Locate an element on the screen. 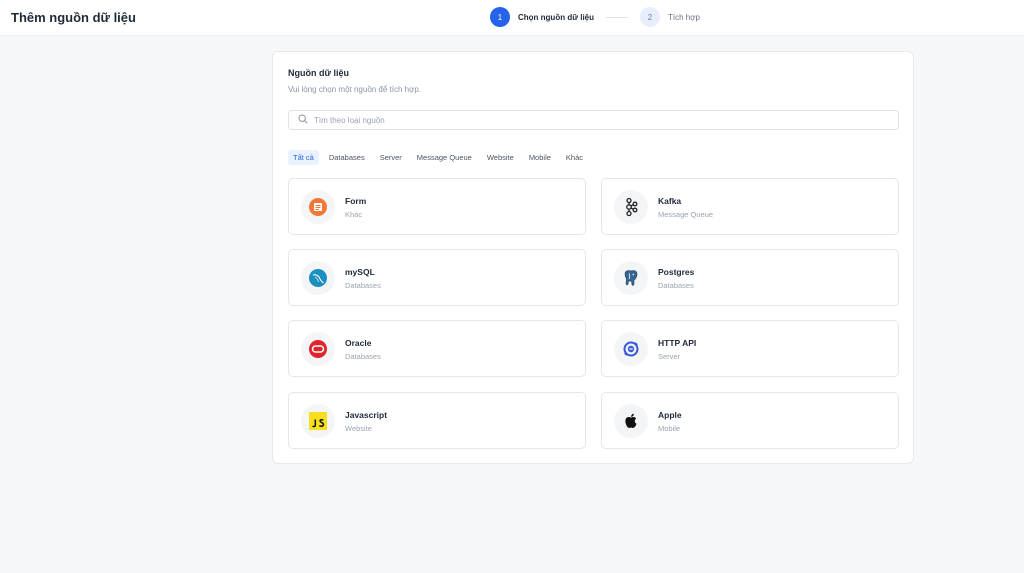 Image resolution: width=1024 pixels, height=573 pixels. tab-all: Tất cả is located at coordinates (303, 157).